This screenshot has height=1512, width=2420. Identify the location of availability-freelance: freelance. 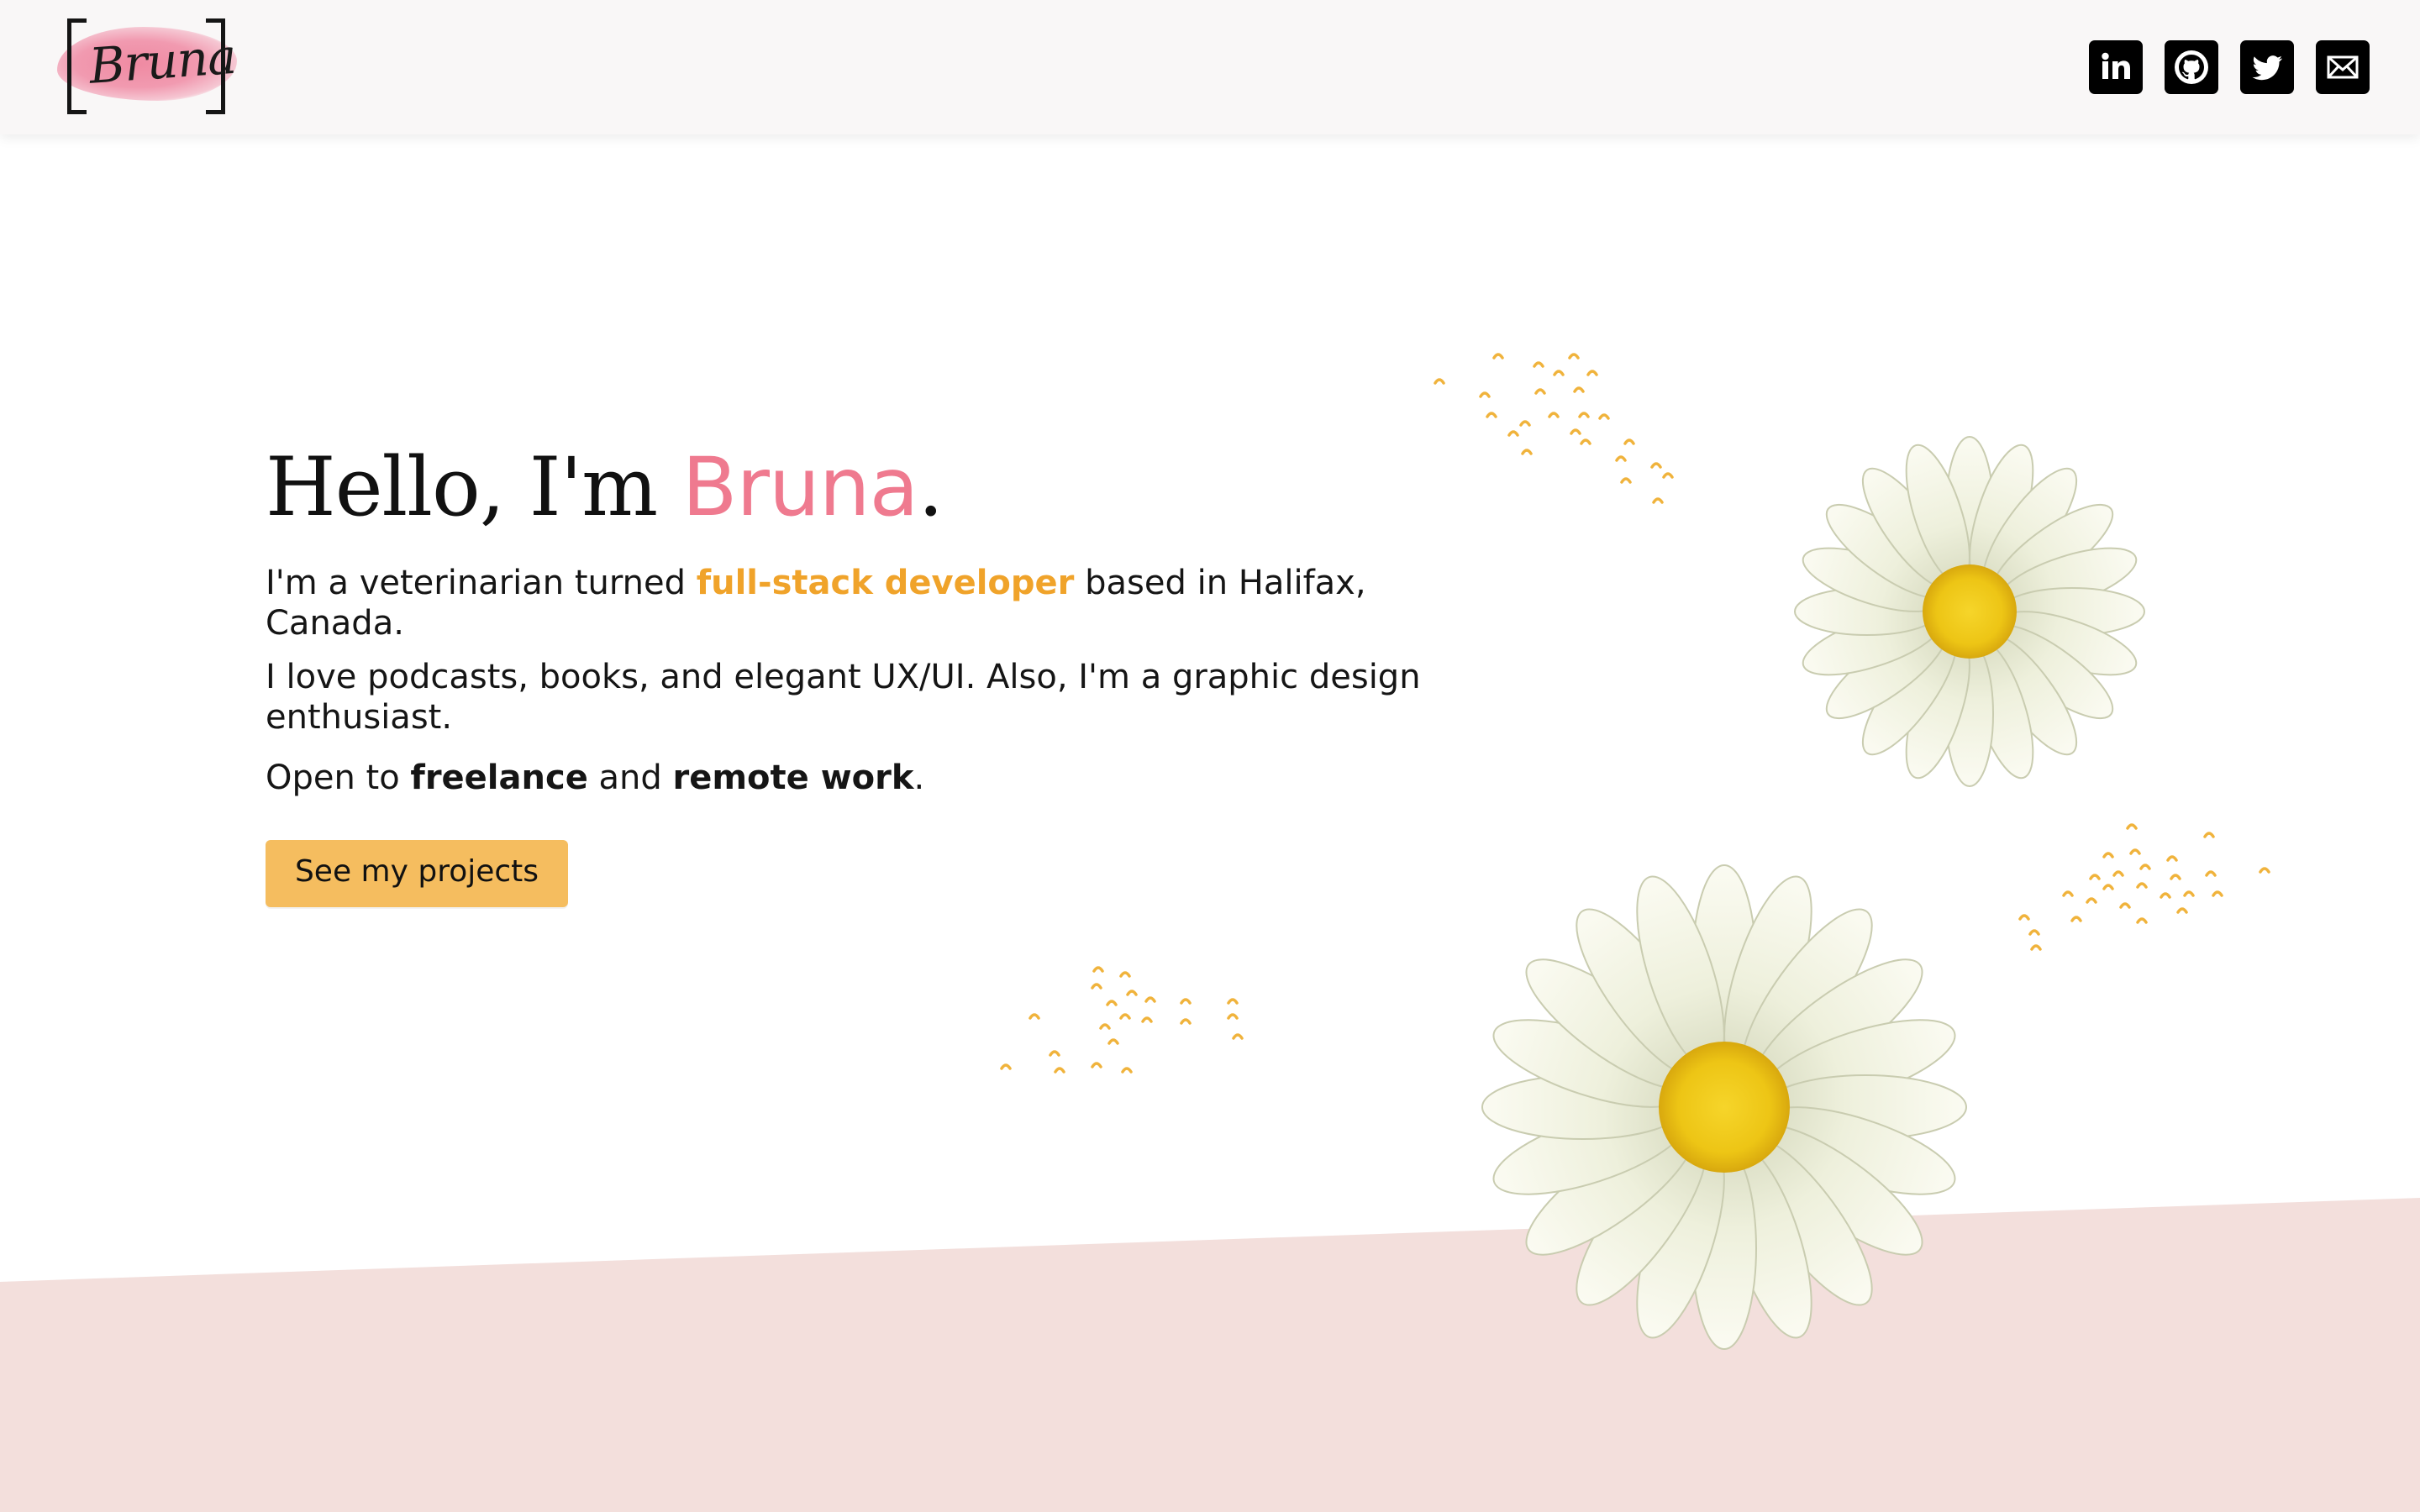
(499, 778).